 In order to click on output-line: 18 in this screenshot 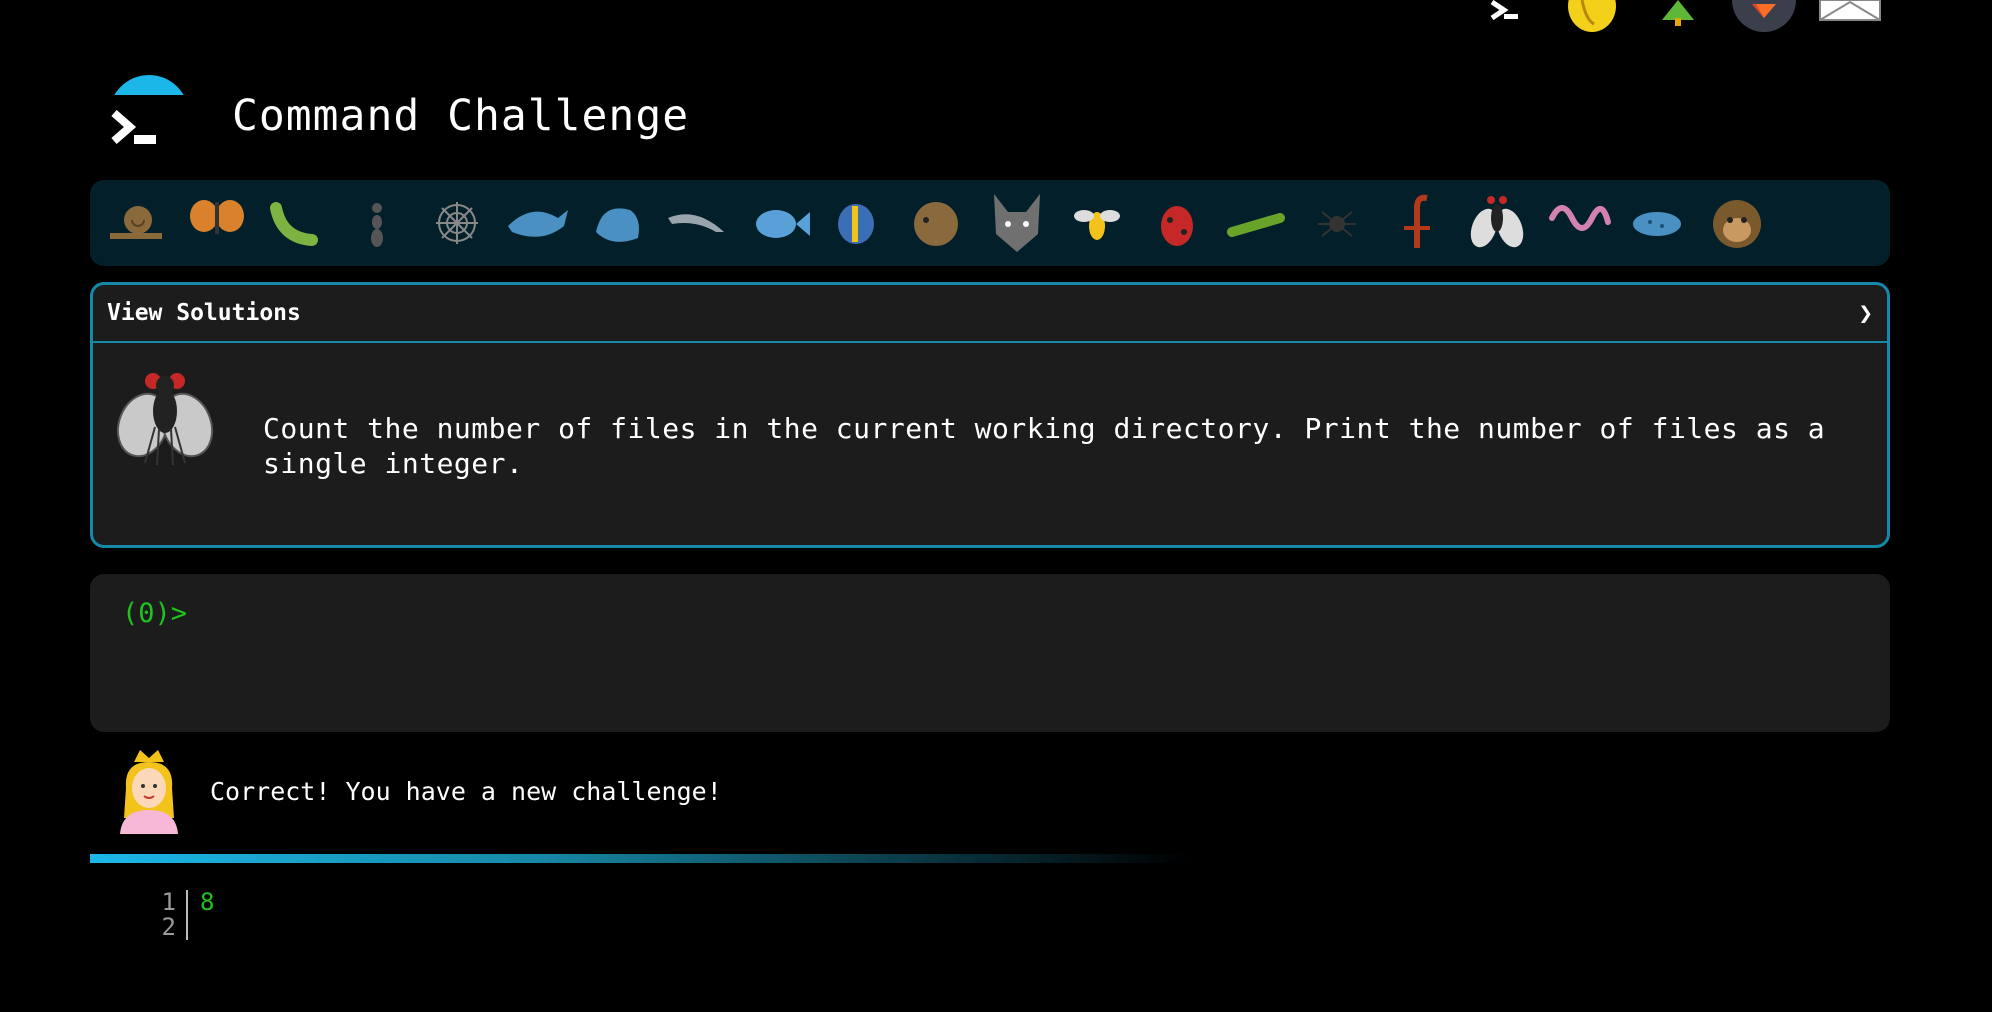, I will do `click(182, 902)`.